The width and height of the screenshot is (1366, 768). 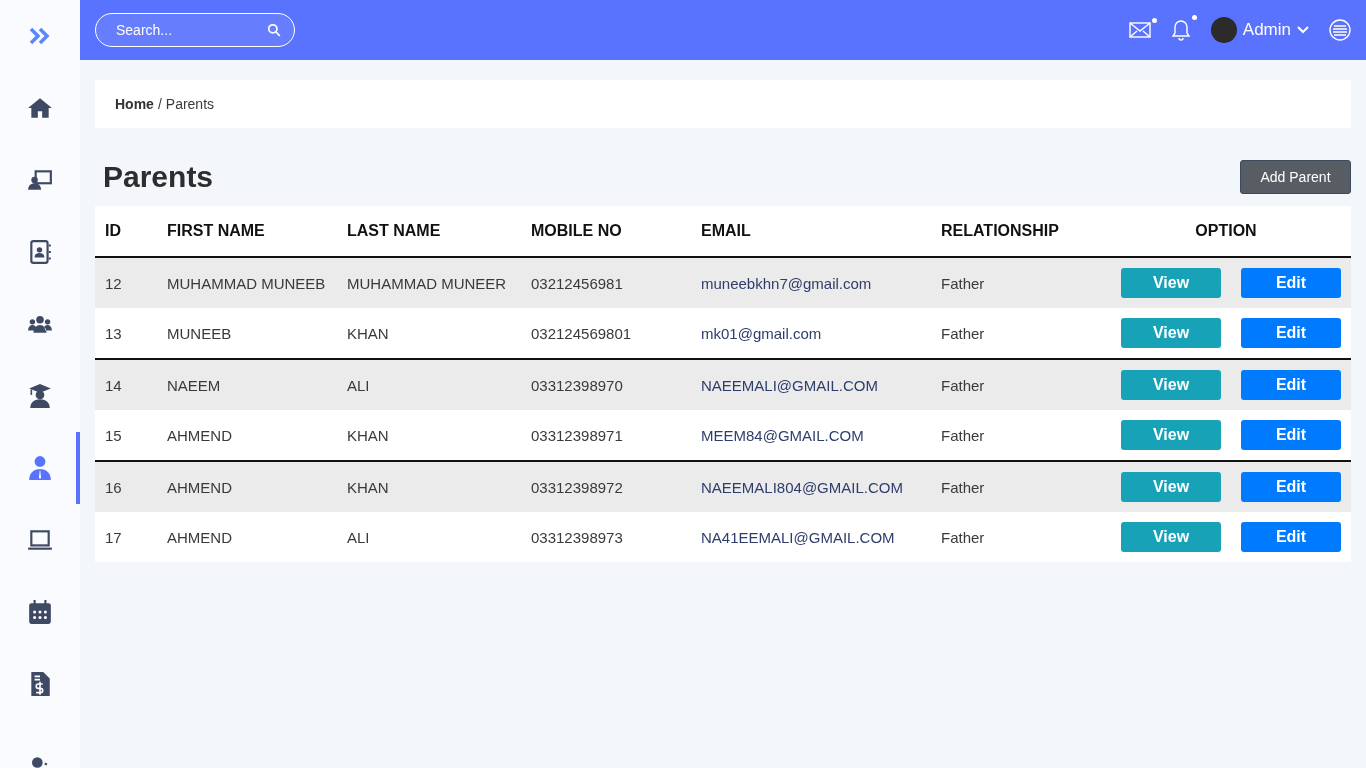 What do you see at coordinates (1223, 30) in the screenshot?
I see `avatar` at bounding box center [1223, 30].